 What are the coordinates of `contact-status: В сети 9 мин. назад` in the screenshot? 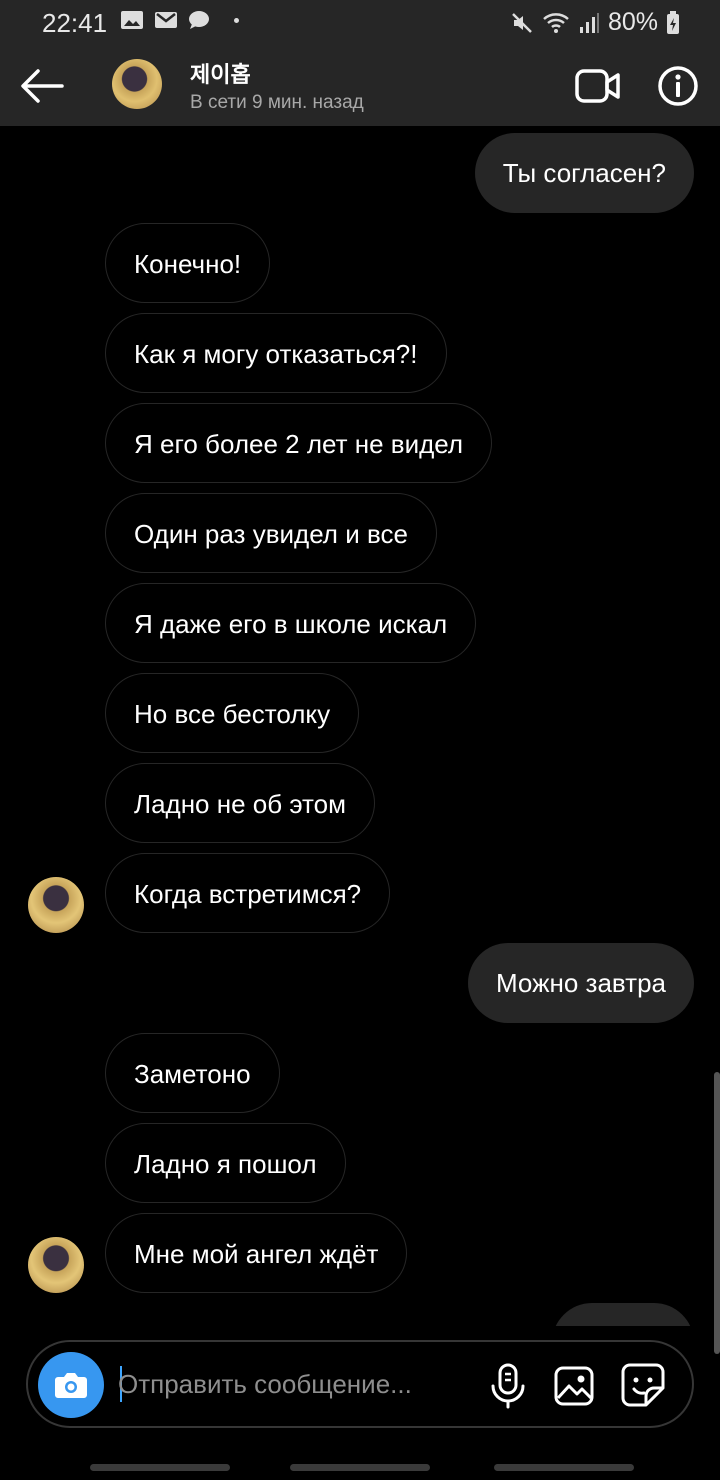 It's located at (277, 102).